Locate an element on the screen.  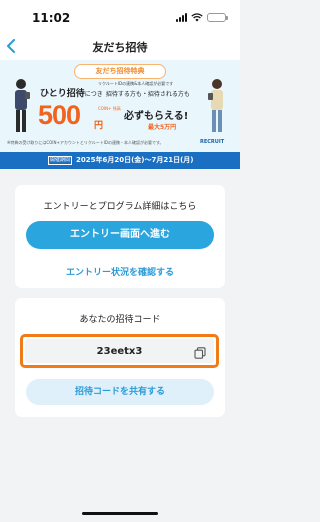
battery-icon is located at coordinates (217, 17).